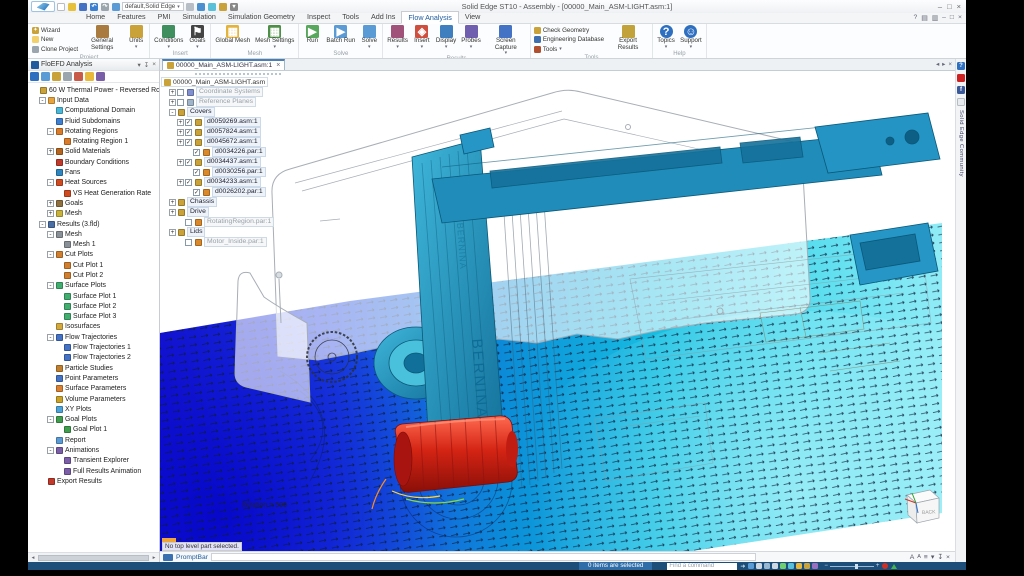  Describe the element at coordinates (94, 152) in the screenshot. I see `floefd-tree-item-solid-materials: + Solid Materials` at that location.